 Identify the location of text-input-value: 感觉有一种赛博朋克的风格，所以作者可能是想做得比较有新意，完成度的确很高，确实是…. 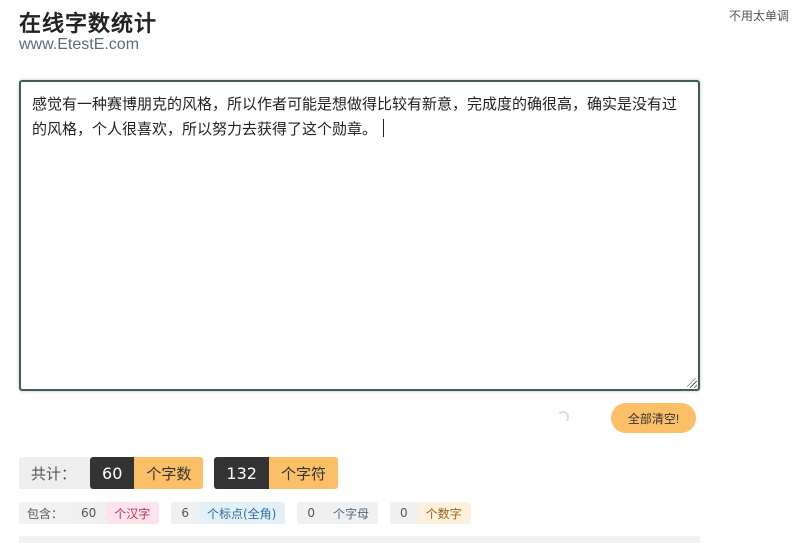
(355, 116).